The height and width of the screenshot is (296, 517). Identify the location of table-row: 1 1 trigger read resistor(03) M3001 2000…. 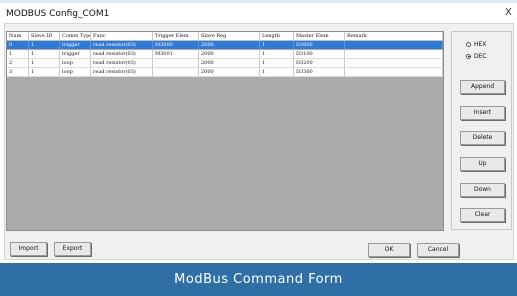
(225, 54).